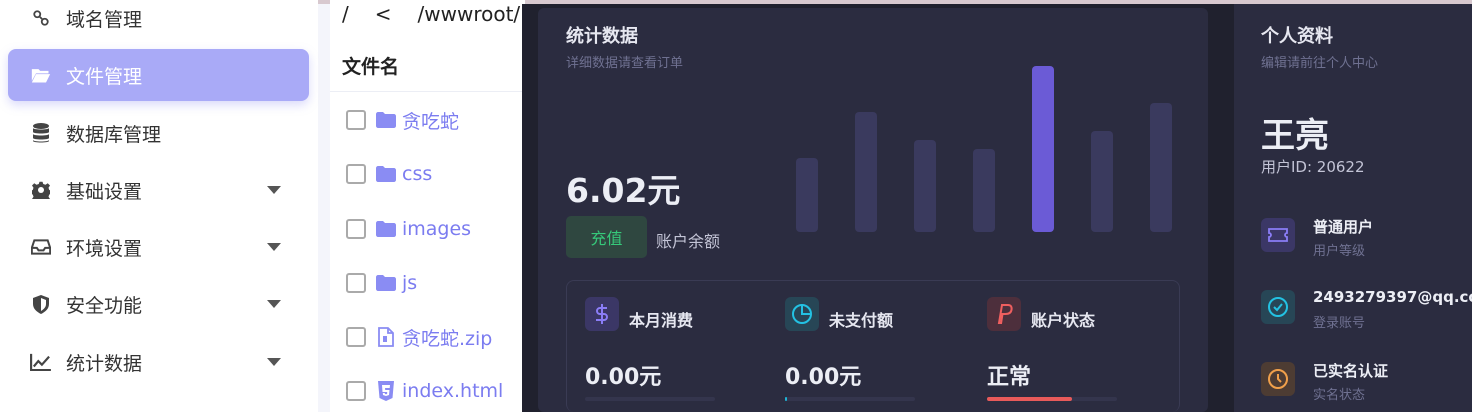 The image size is (1472, 412). Describe the element at coordinates (104, 305) in the screenshot. I see `sidebar-item-label: 安全功能` at that location.